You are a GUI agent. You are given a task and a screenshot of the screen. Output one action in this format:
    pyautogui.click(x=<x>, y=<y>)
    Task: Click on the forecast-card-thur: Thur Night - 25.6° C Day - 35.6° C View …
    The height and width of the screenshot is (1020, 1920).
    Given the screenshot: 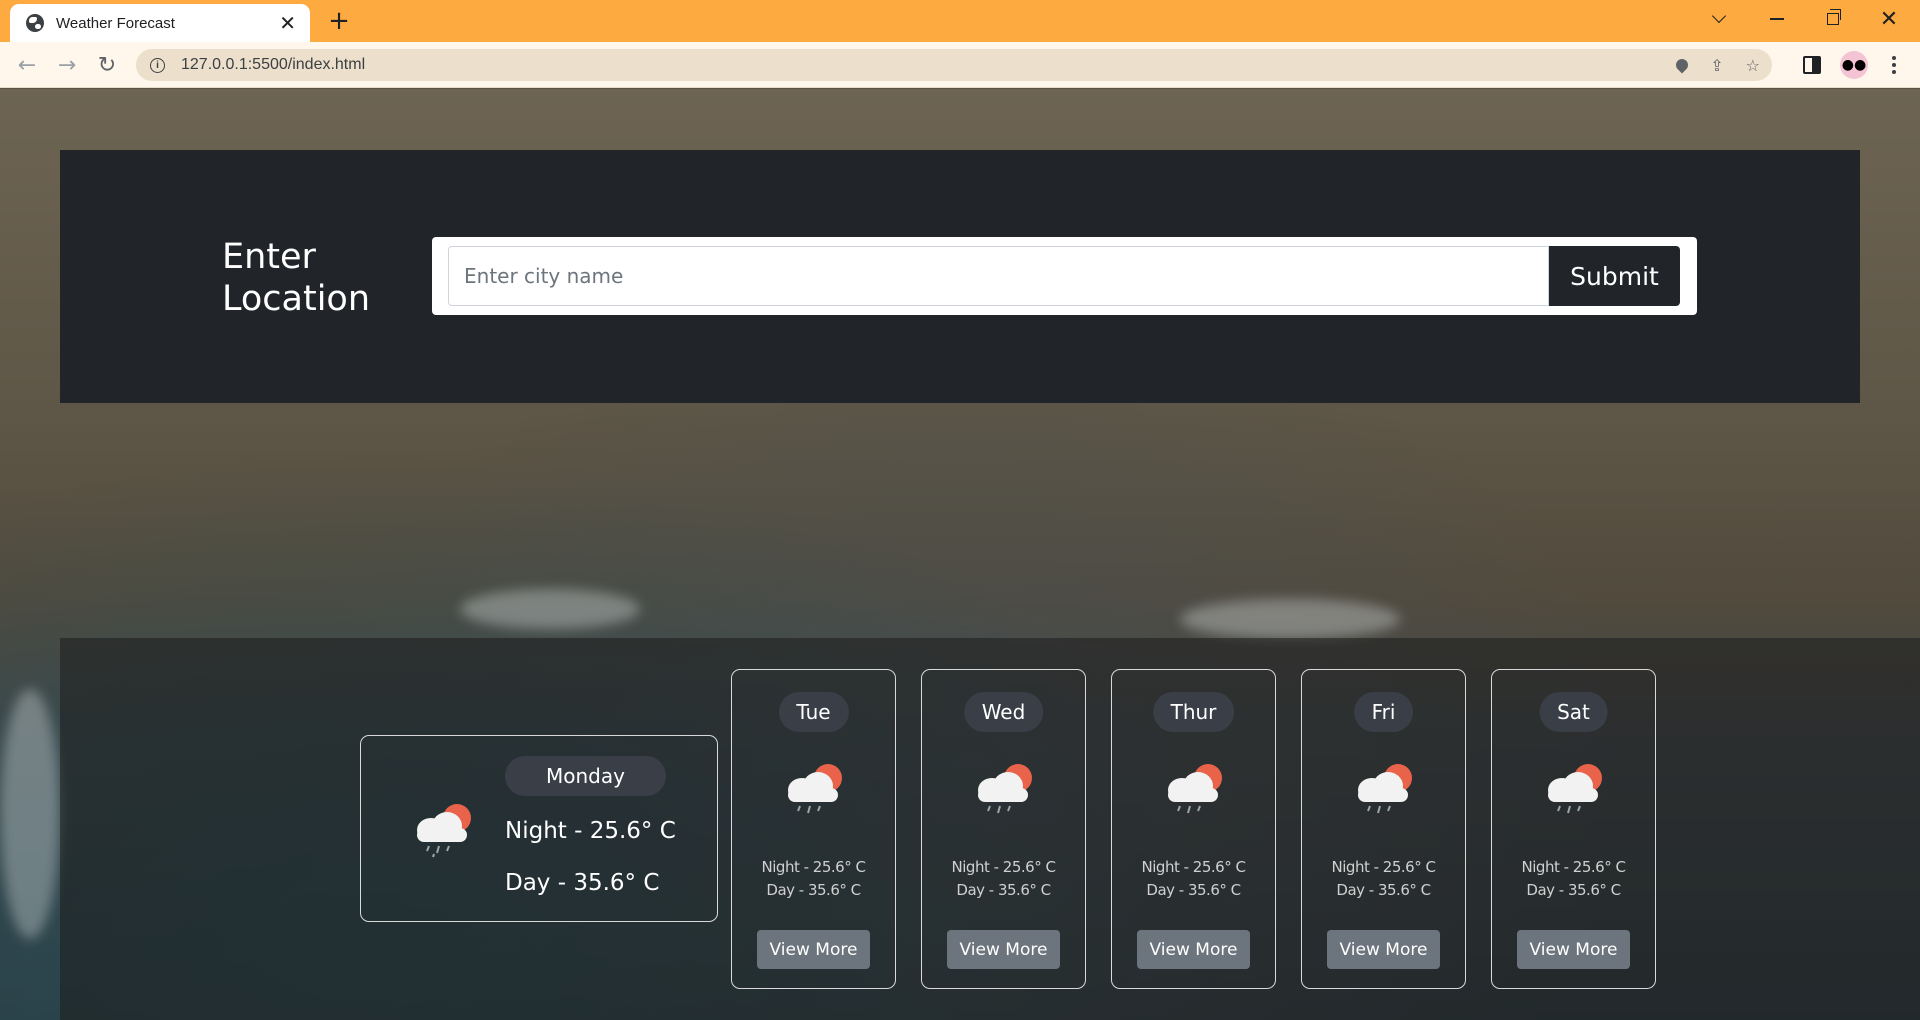 What is the action you would take?
    pyautogui.click(x=1193, y=829)
    